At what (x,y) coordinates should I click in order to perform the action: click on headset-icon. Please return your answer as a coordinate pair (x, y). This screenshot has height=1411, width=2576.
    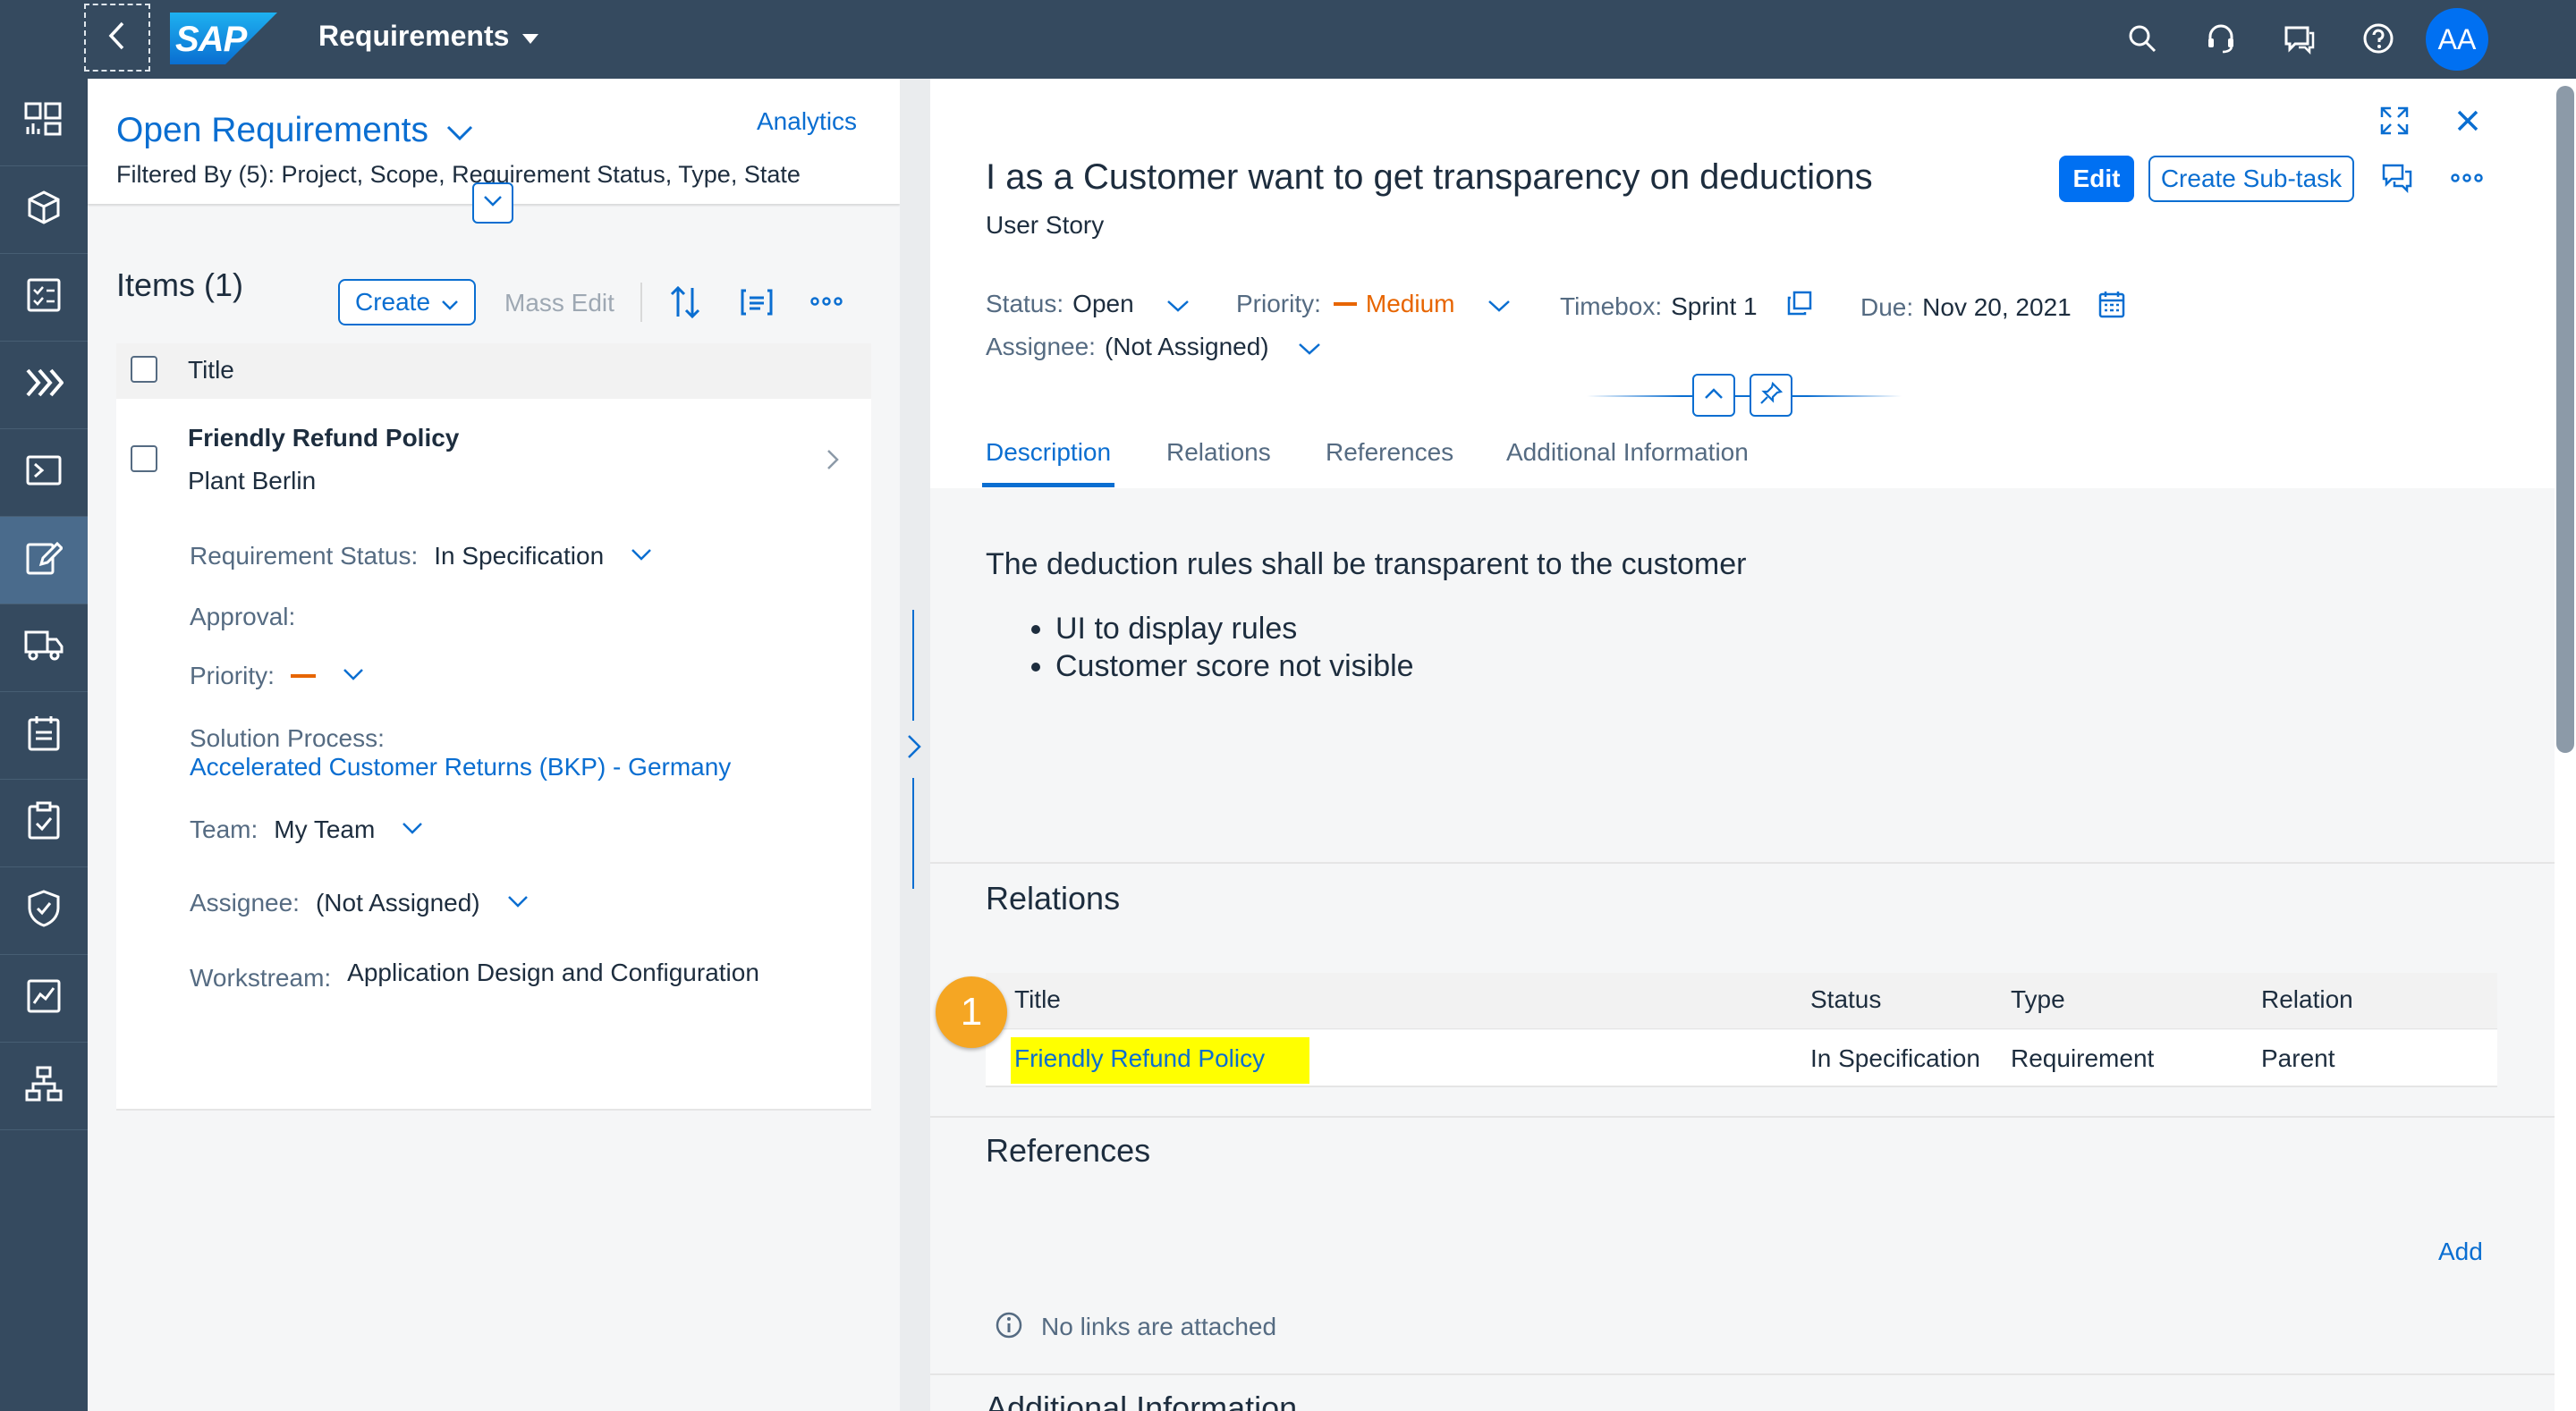
    Looking at the image, I should click on (2220, 38).